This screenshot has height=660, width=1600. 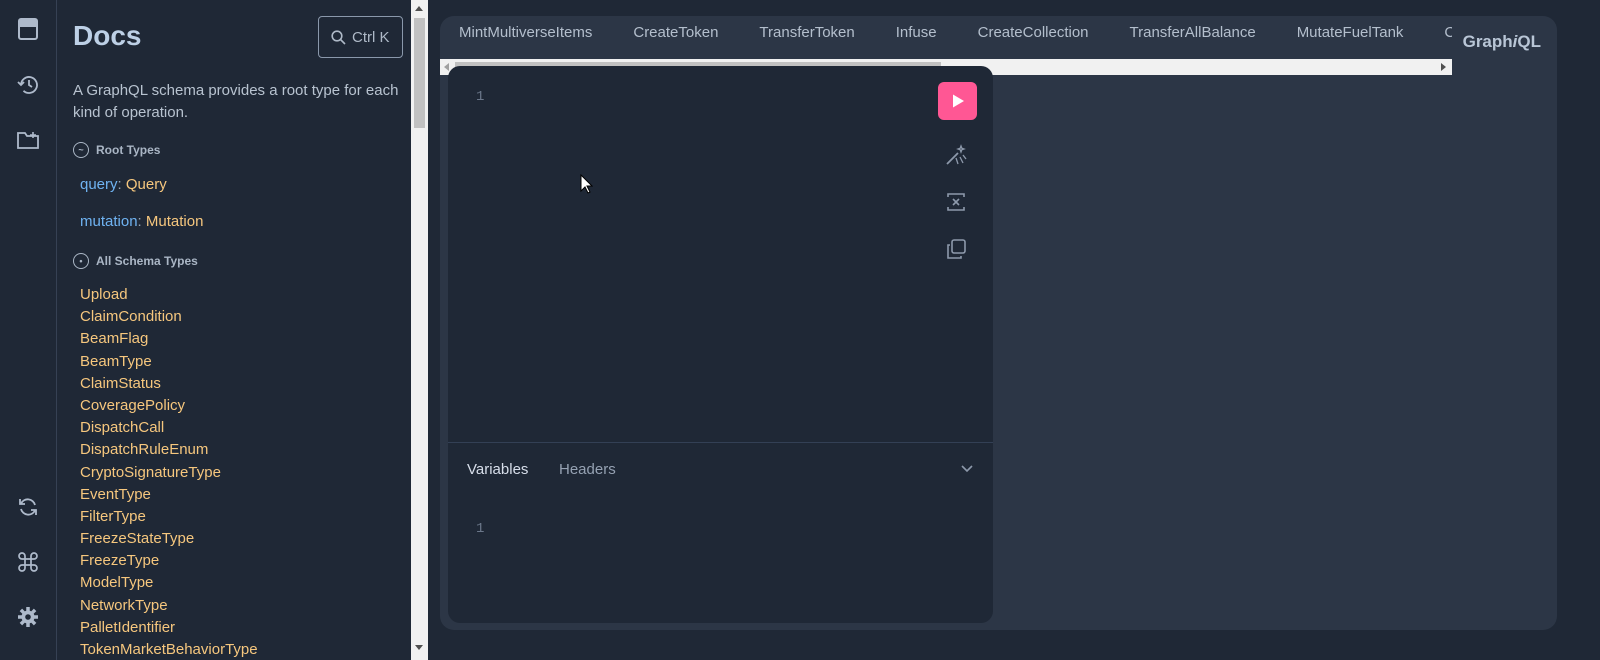 I want to click on tab-operation: CreateToken, so click(x=676, y=37).